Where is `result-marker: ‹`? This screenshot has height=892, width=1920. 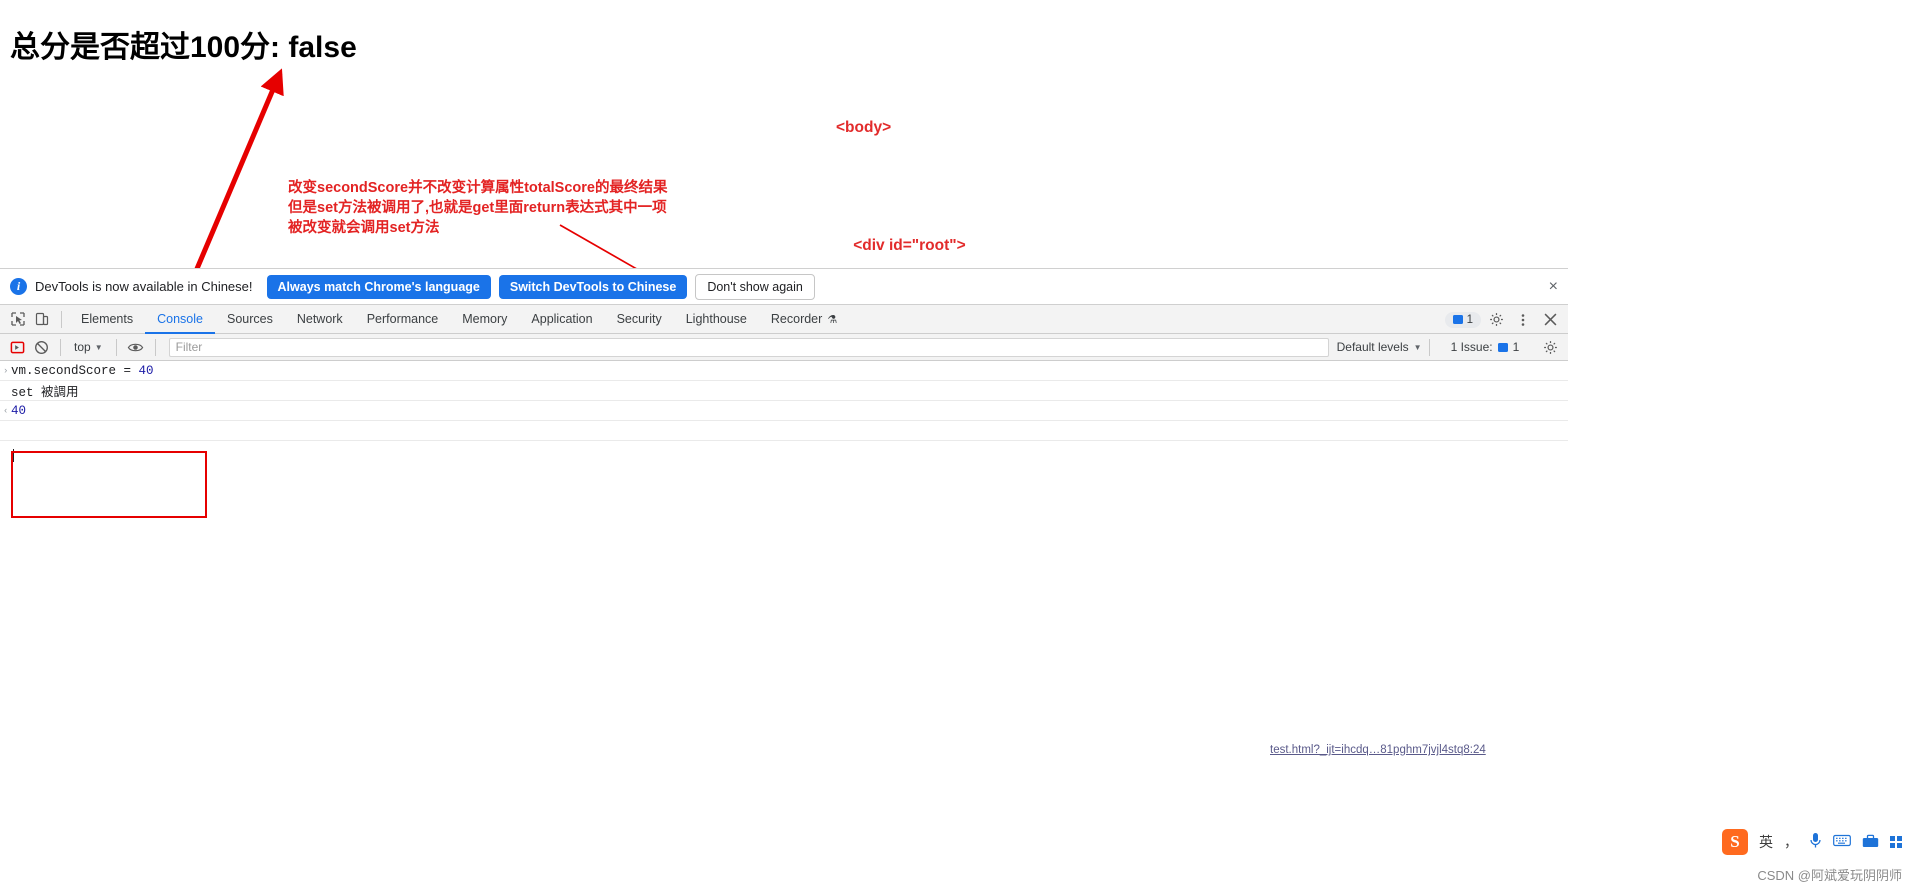
result-marker: ‹ is located at coordinates (6, 411).